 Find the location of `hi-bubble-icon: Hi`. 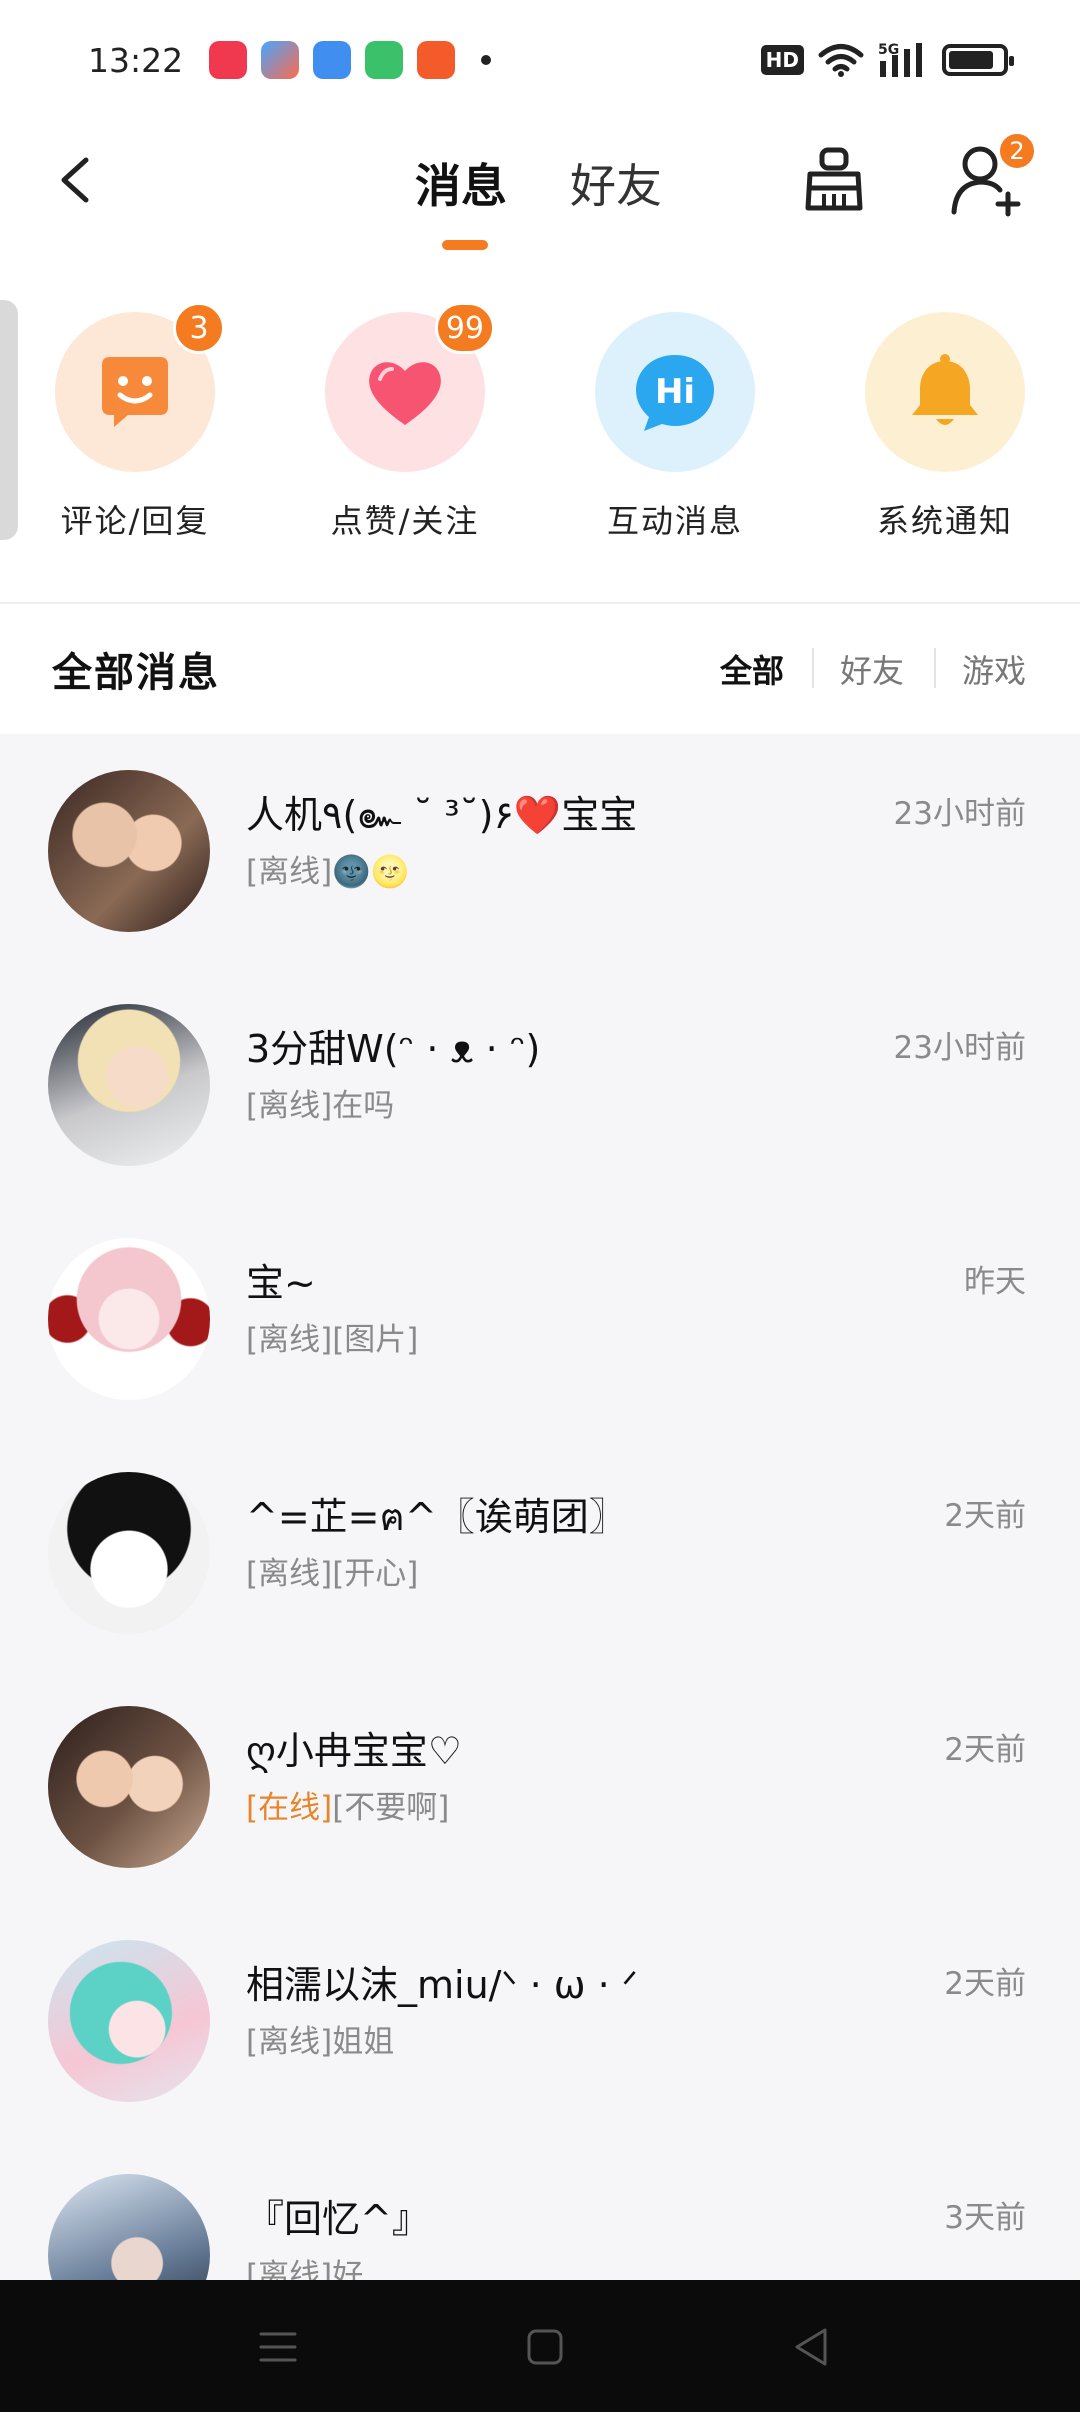

hi-bubble-icon: Hi is located at coordinates (675, 393).